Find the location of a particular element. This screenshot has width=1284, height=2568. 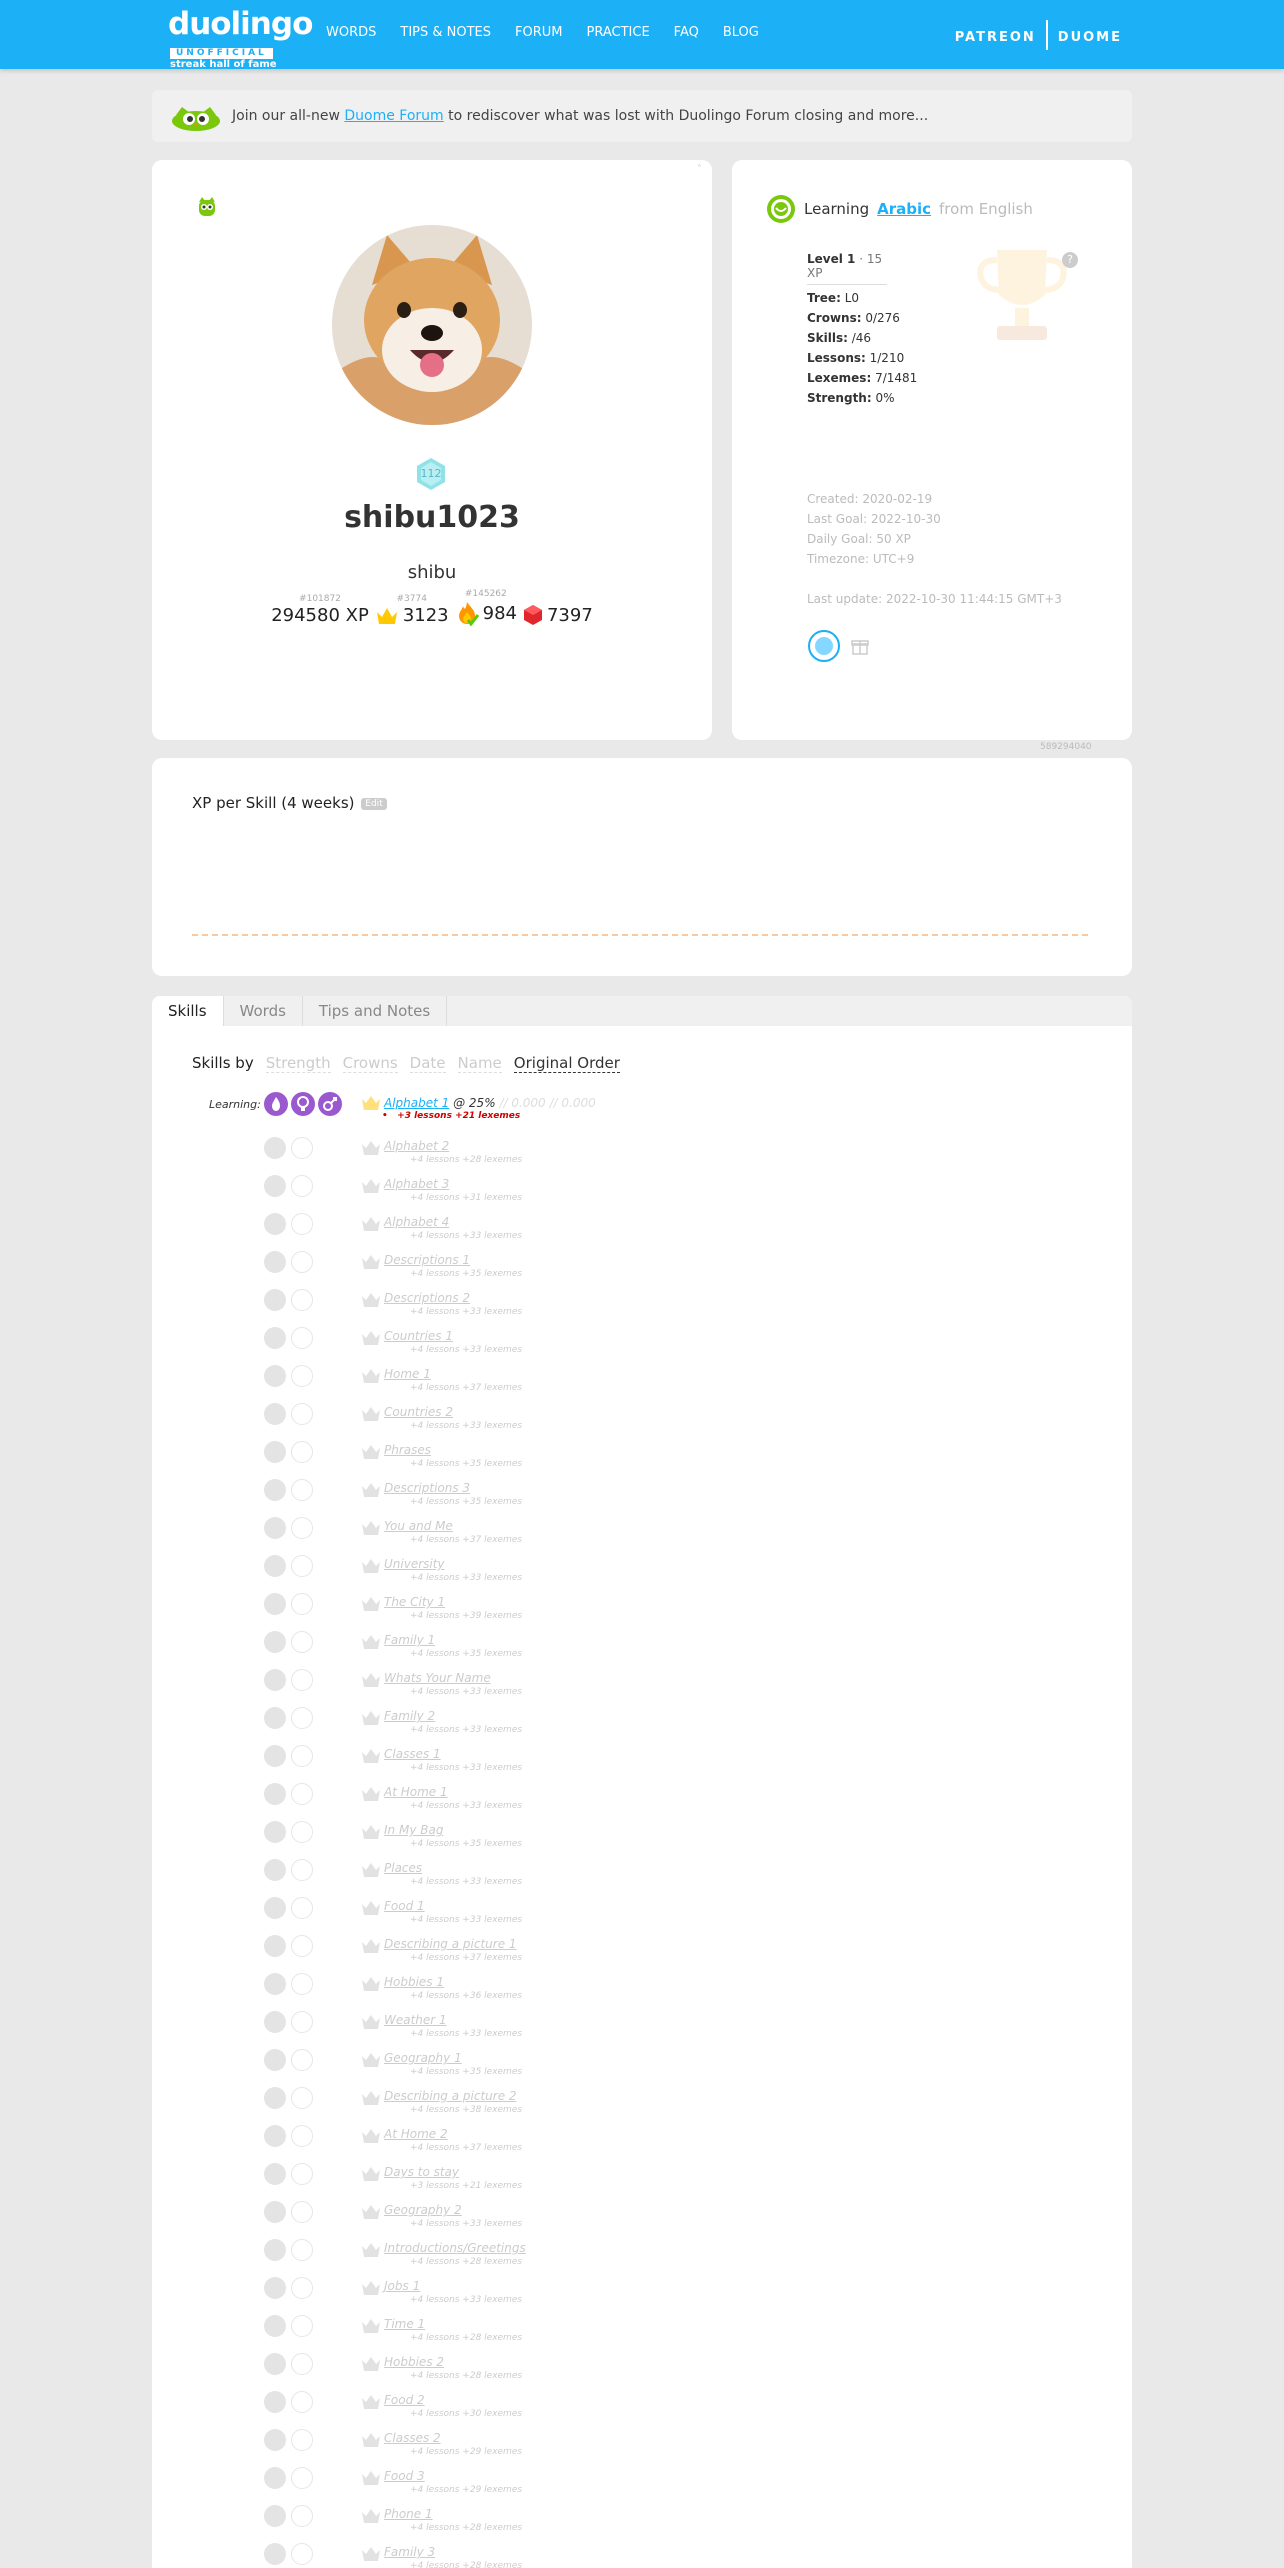

skill-name-link: Hobbies 1 is located at coordinates (414, 1982).